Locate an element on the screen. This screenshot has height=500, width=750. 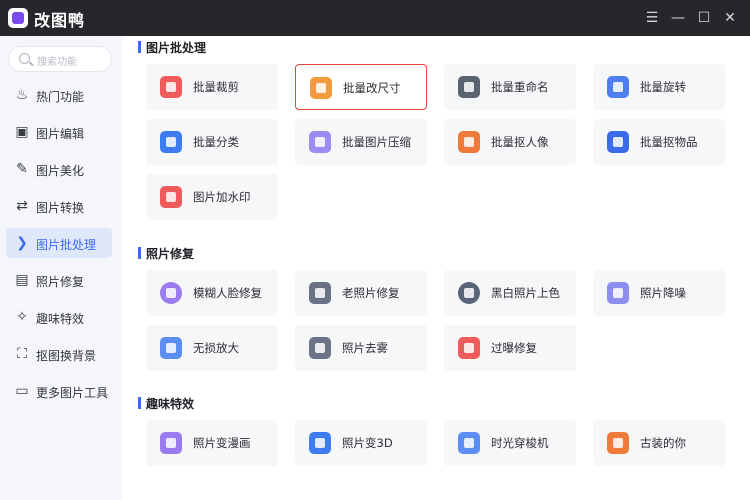
close-button: ✕ is located at coordinates (730, 18).